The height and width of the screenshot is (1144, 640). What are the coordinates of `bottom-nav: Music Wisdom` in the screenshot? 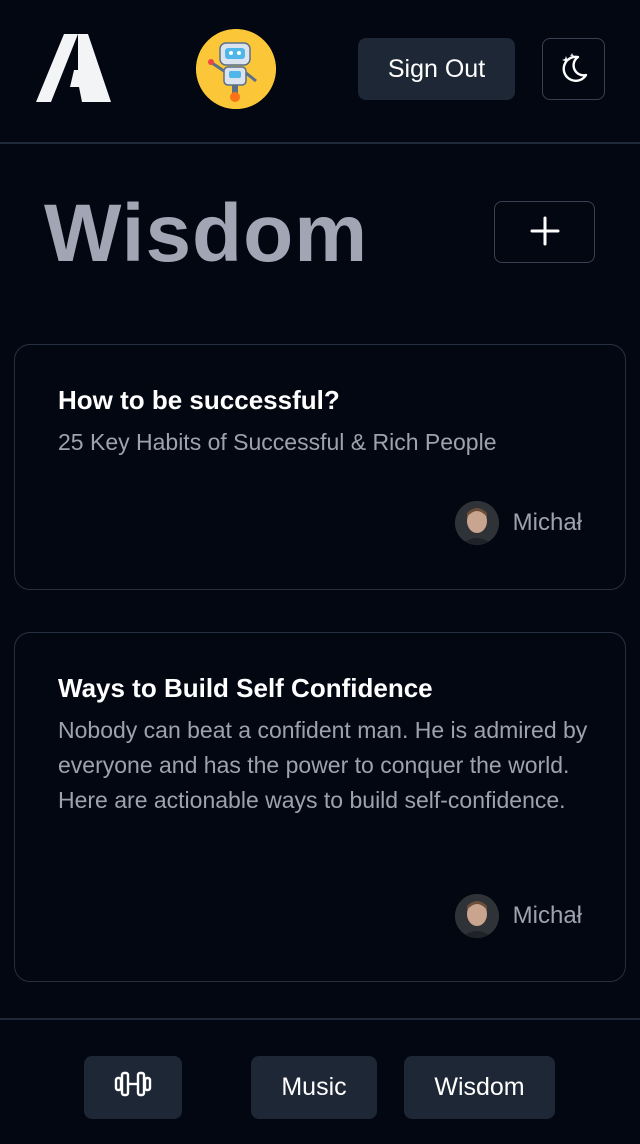 It's located at (320, 1081).